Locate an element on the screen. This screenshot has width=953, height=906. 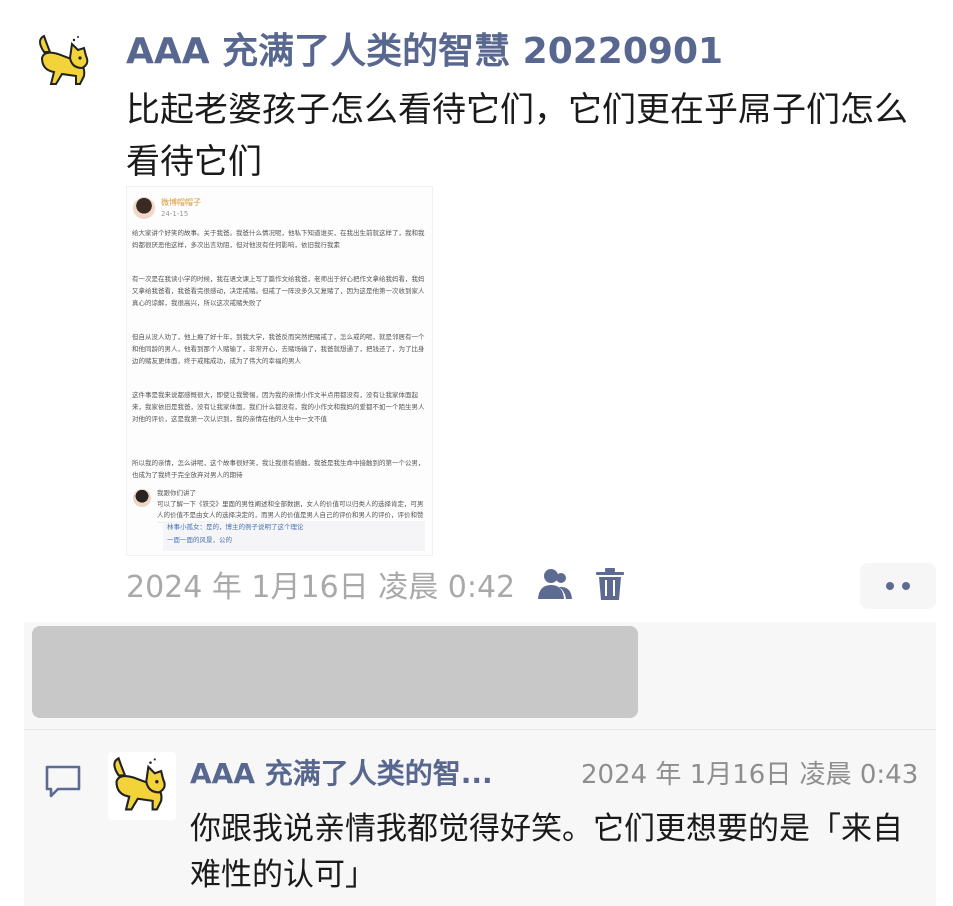
comment-timestamp: 2024 年 1月16日 凌晨 0:43 is located at coordinates (750, 775).